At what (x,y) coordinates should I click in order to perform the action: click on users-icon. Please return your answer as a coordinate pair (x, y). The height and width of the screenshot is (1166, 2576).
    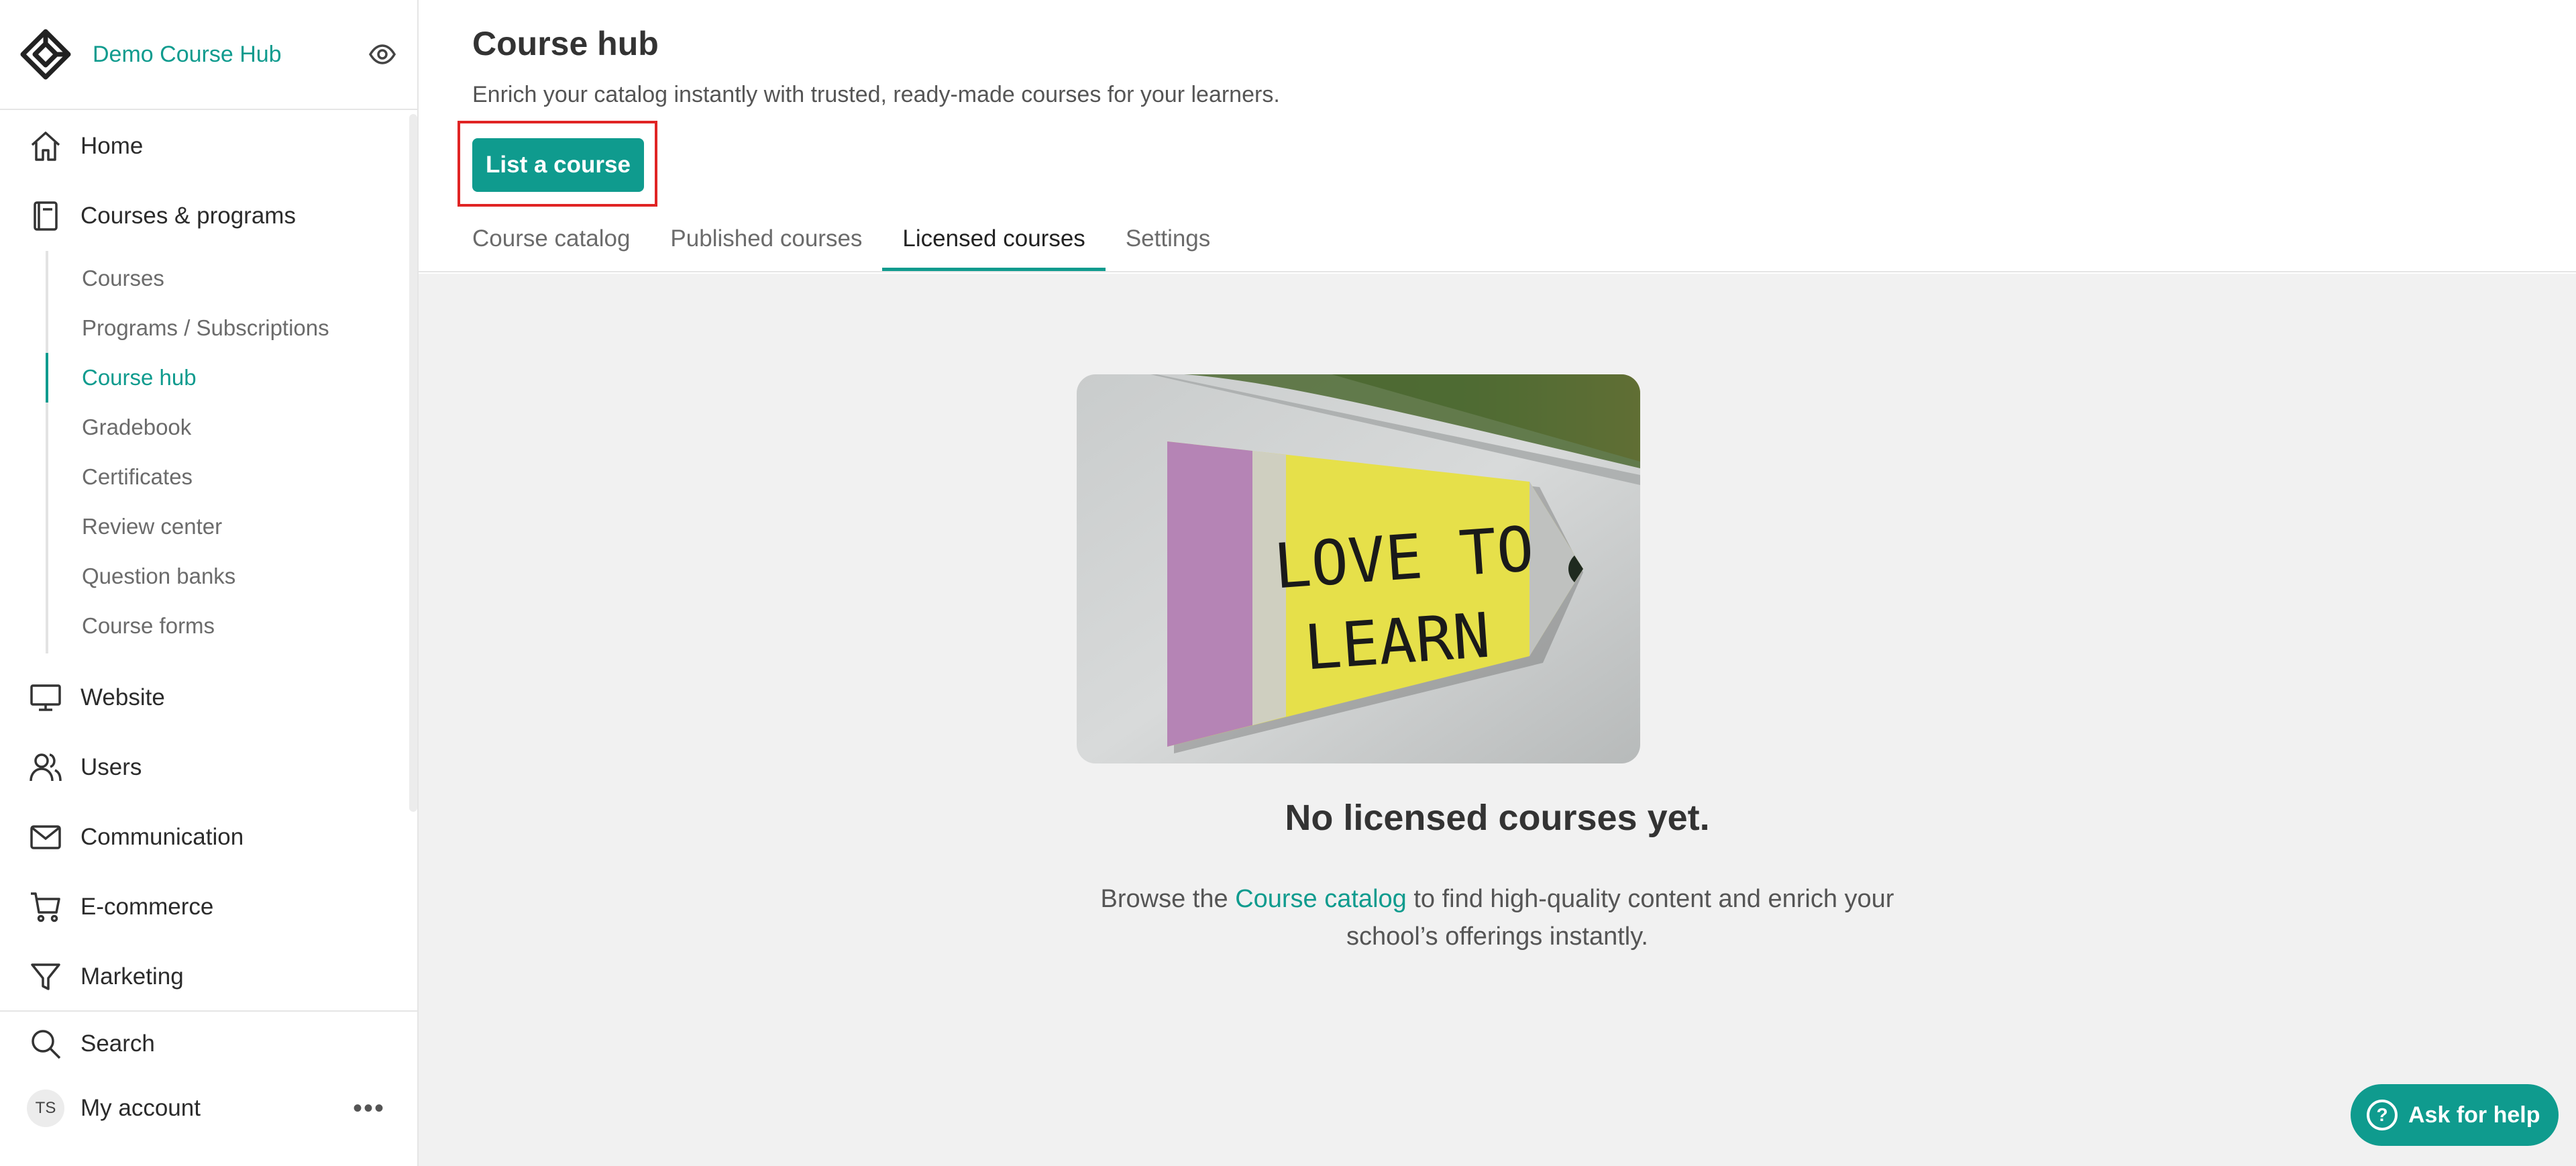
    Looking at the image, I should click on (45, 767).